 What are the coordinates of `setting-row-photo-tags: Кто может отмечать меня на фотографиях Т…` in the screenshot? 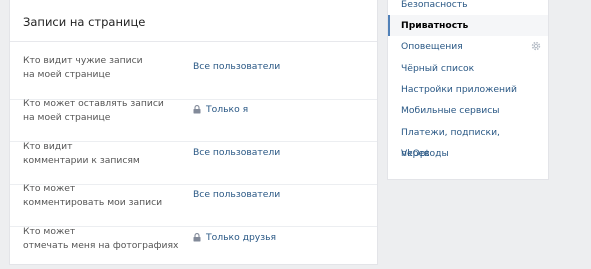 It's located at (193, 247).